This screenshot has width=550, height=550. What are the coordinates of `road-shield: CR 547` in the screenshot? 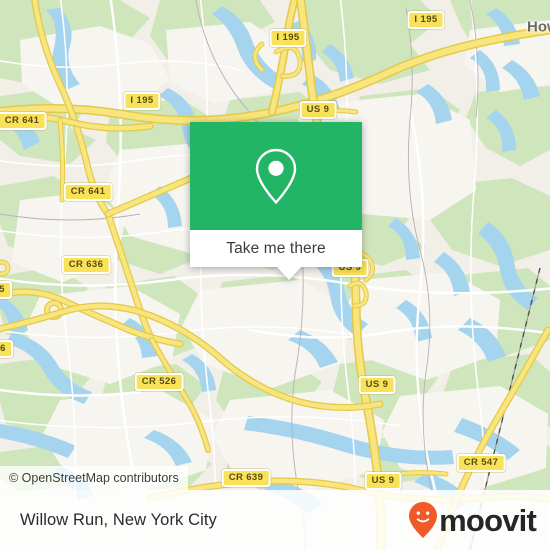 It's located at (481, 463).